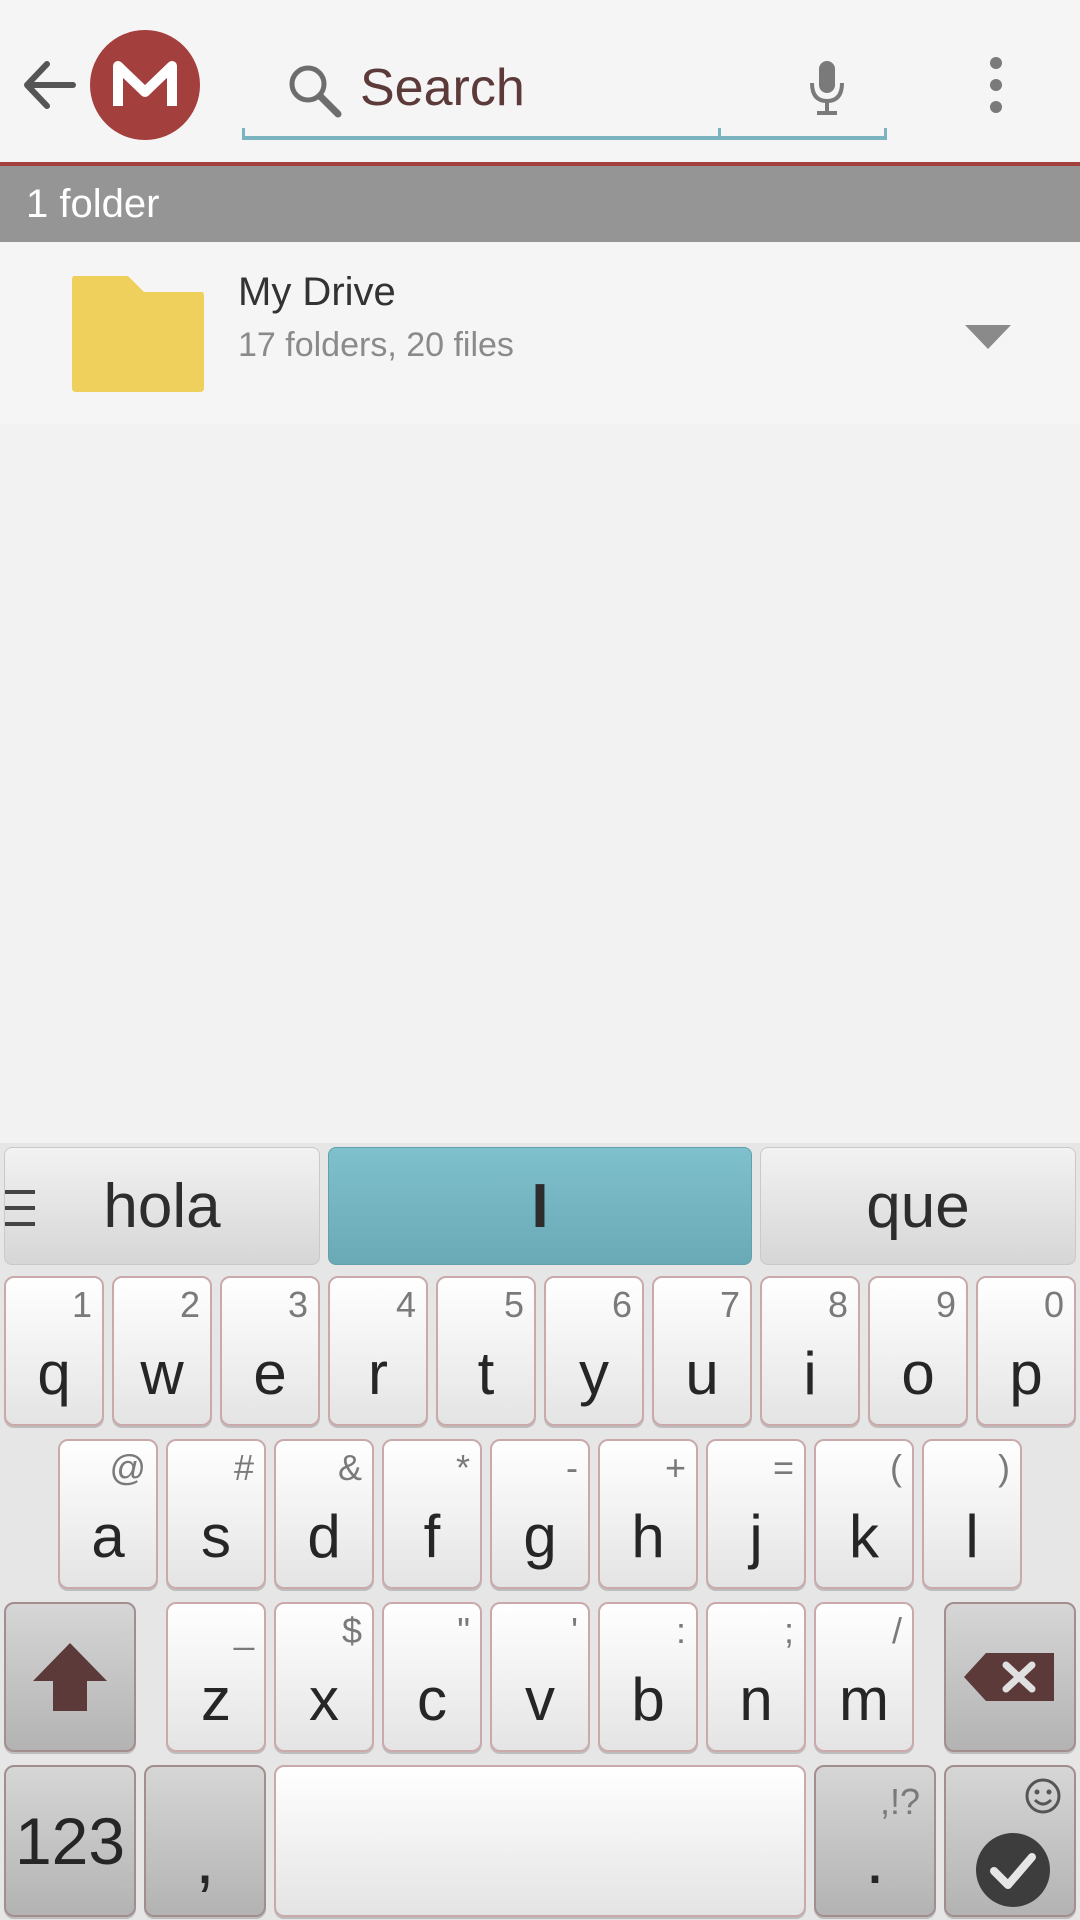  Describe the element at coordinates (756, 1699) in the screenshot. I see `key-label: n` at that location.